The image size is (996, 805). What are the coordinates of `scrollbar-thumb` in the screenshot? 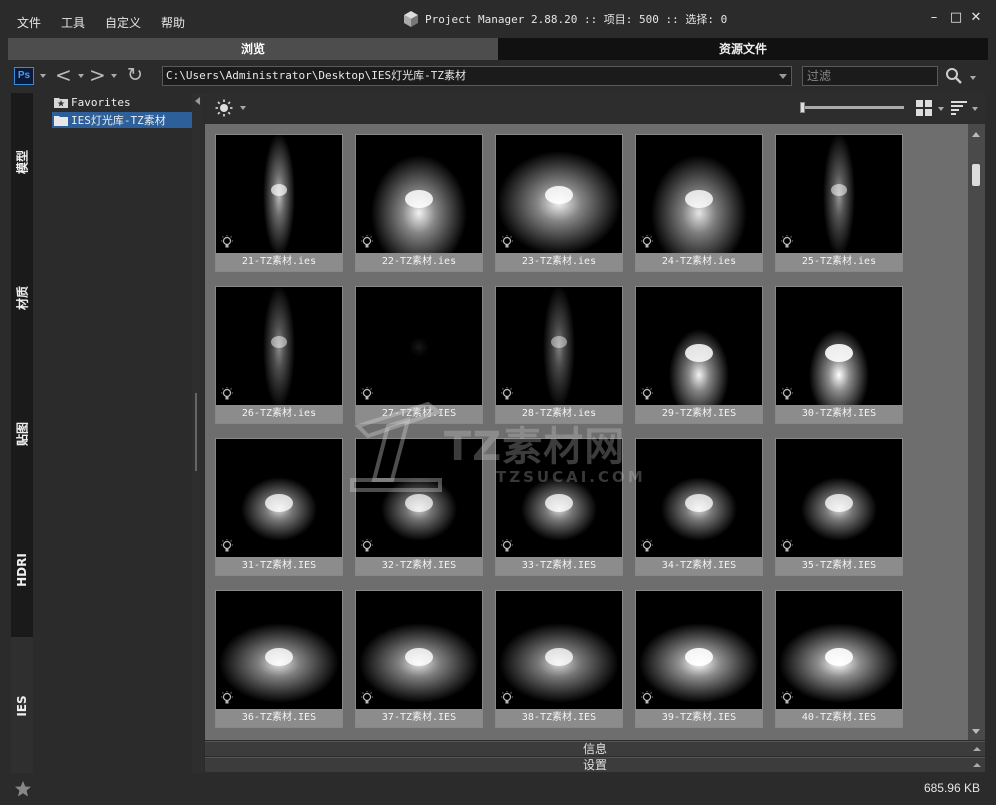 It's located at (976, 175).